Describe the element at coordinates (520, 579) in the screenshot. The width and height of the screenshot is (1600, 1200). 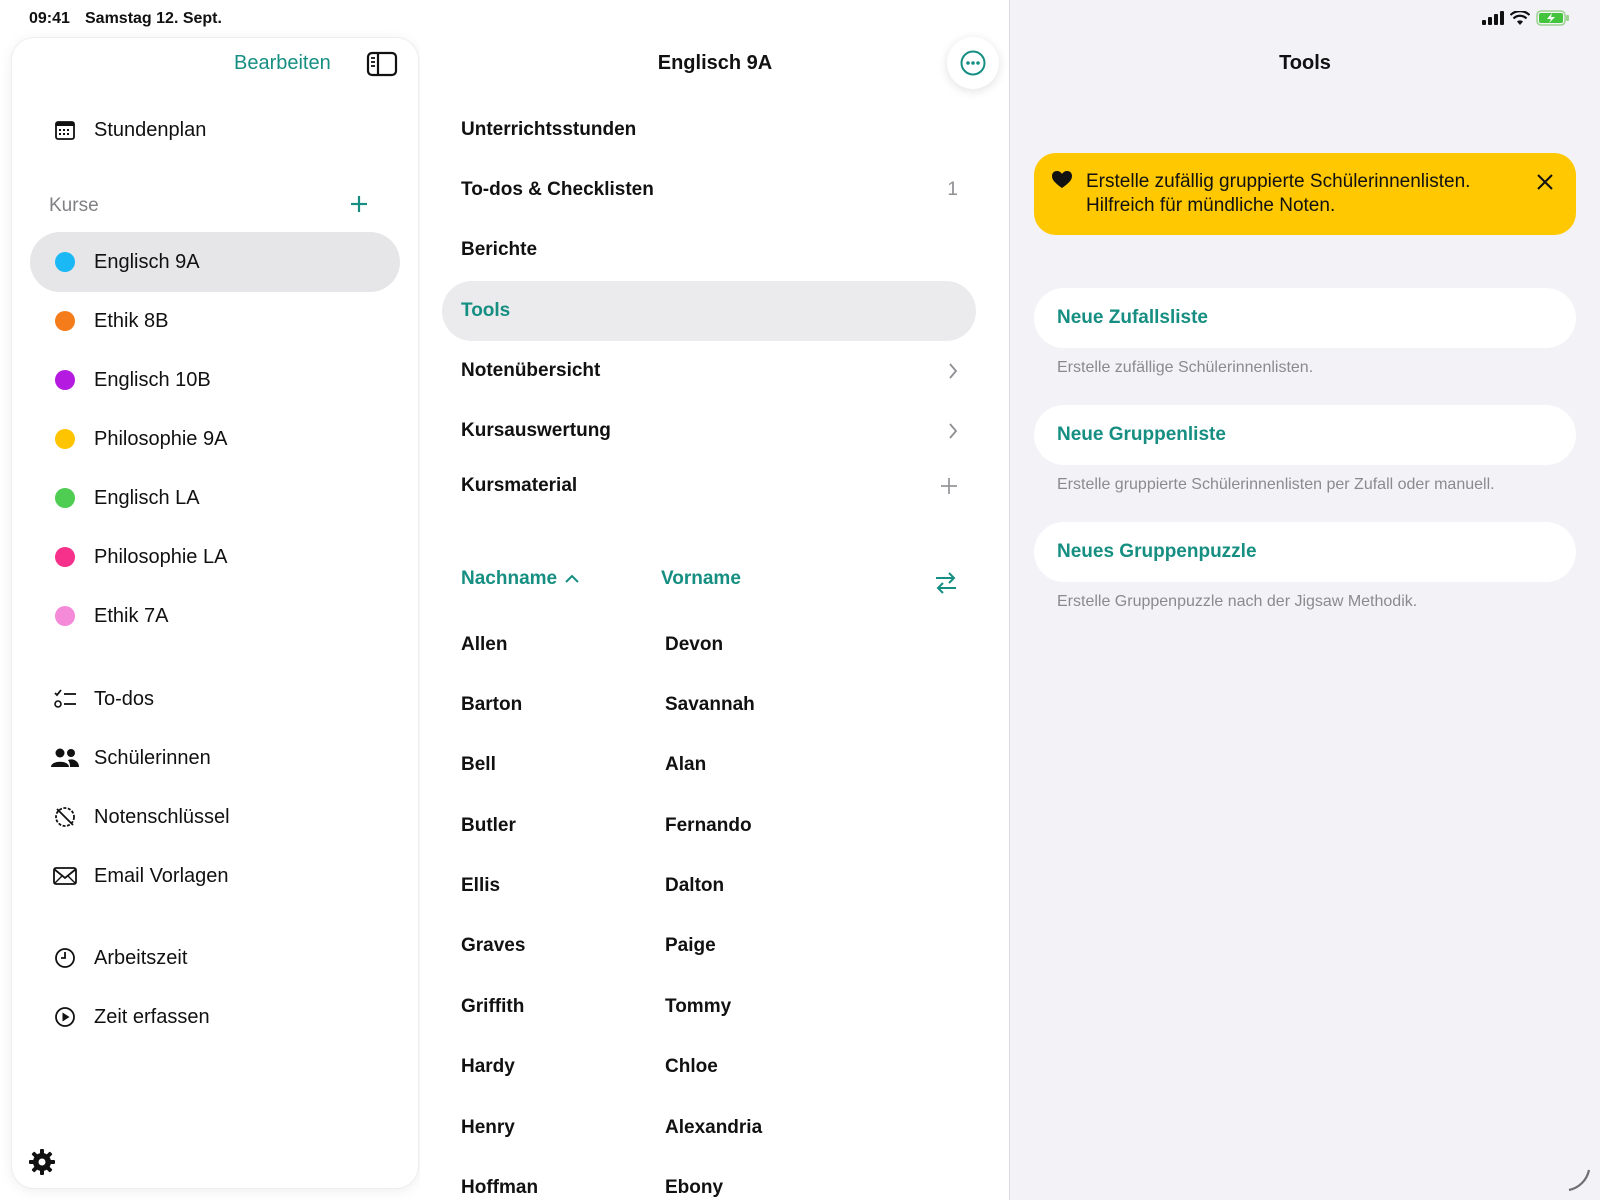
I see `sort-by-lastname-button: Nachname` at that location.